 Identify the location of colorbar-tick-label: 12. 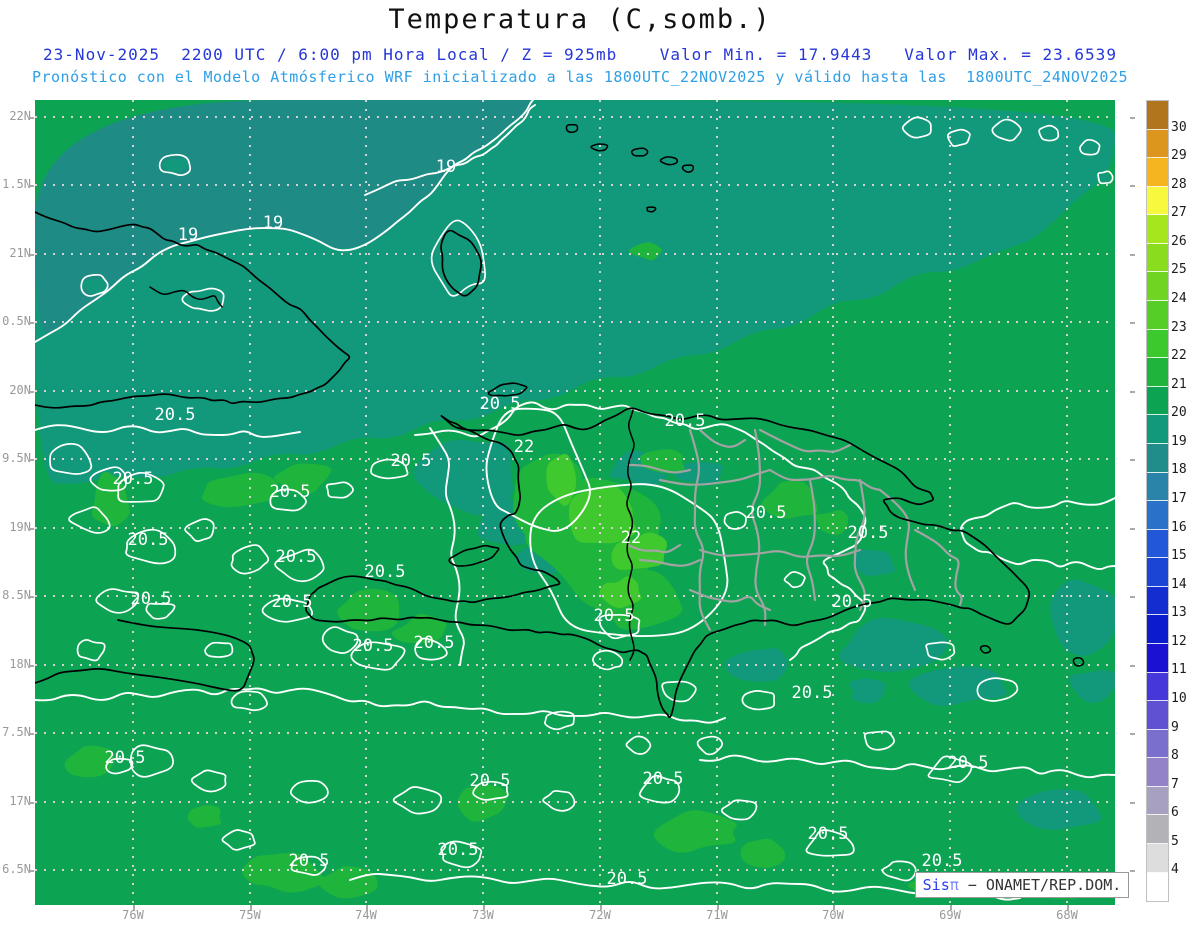
(1179, 641).